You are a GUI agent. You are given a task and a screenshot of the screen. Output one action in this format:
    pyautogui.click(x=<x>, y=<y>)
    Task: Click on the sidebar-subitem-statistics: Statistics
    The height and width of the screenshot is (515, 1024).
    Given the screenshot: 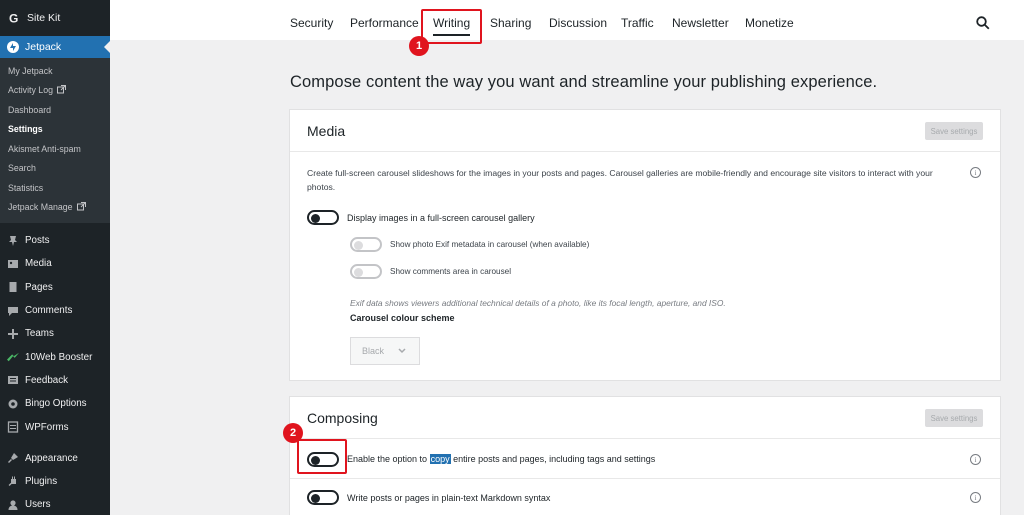 What is the action you would take?
    pyautogui.click(x=55, y=188)
    